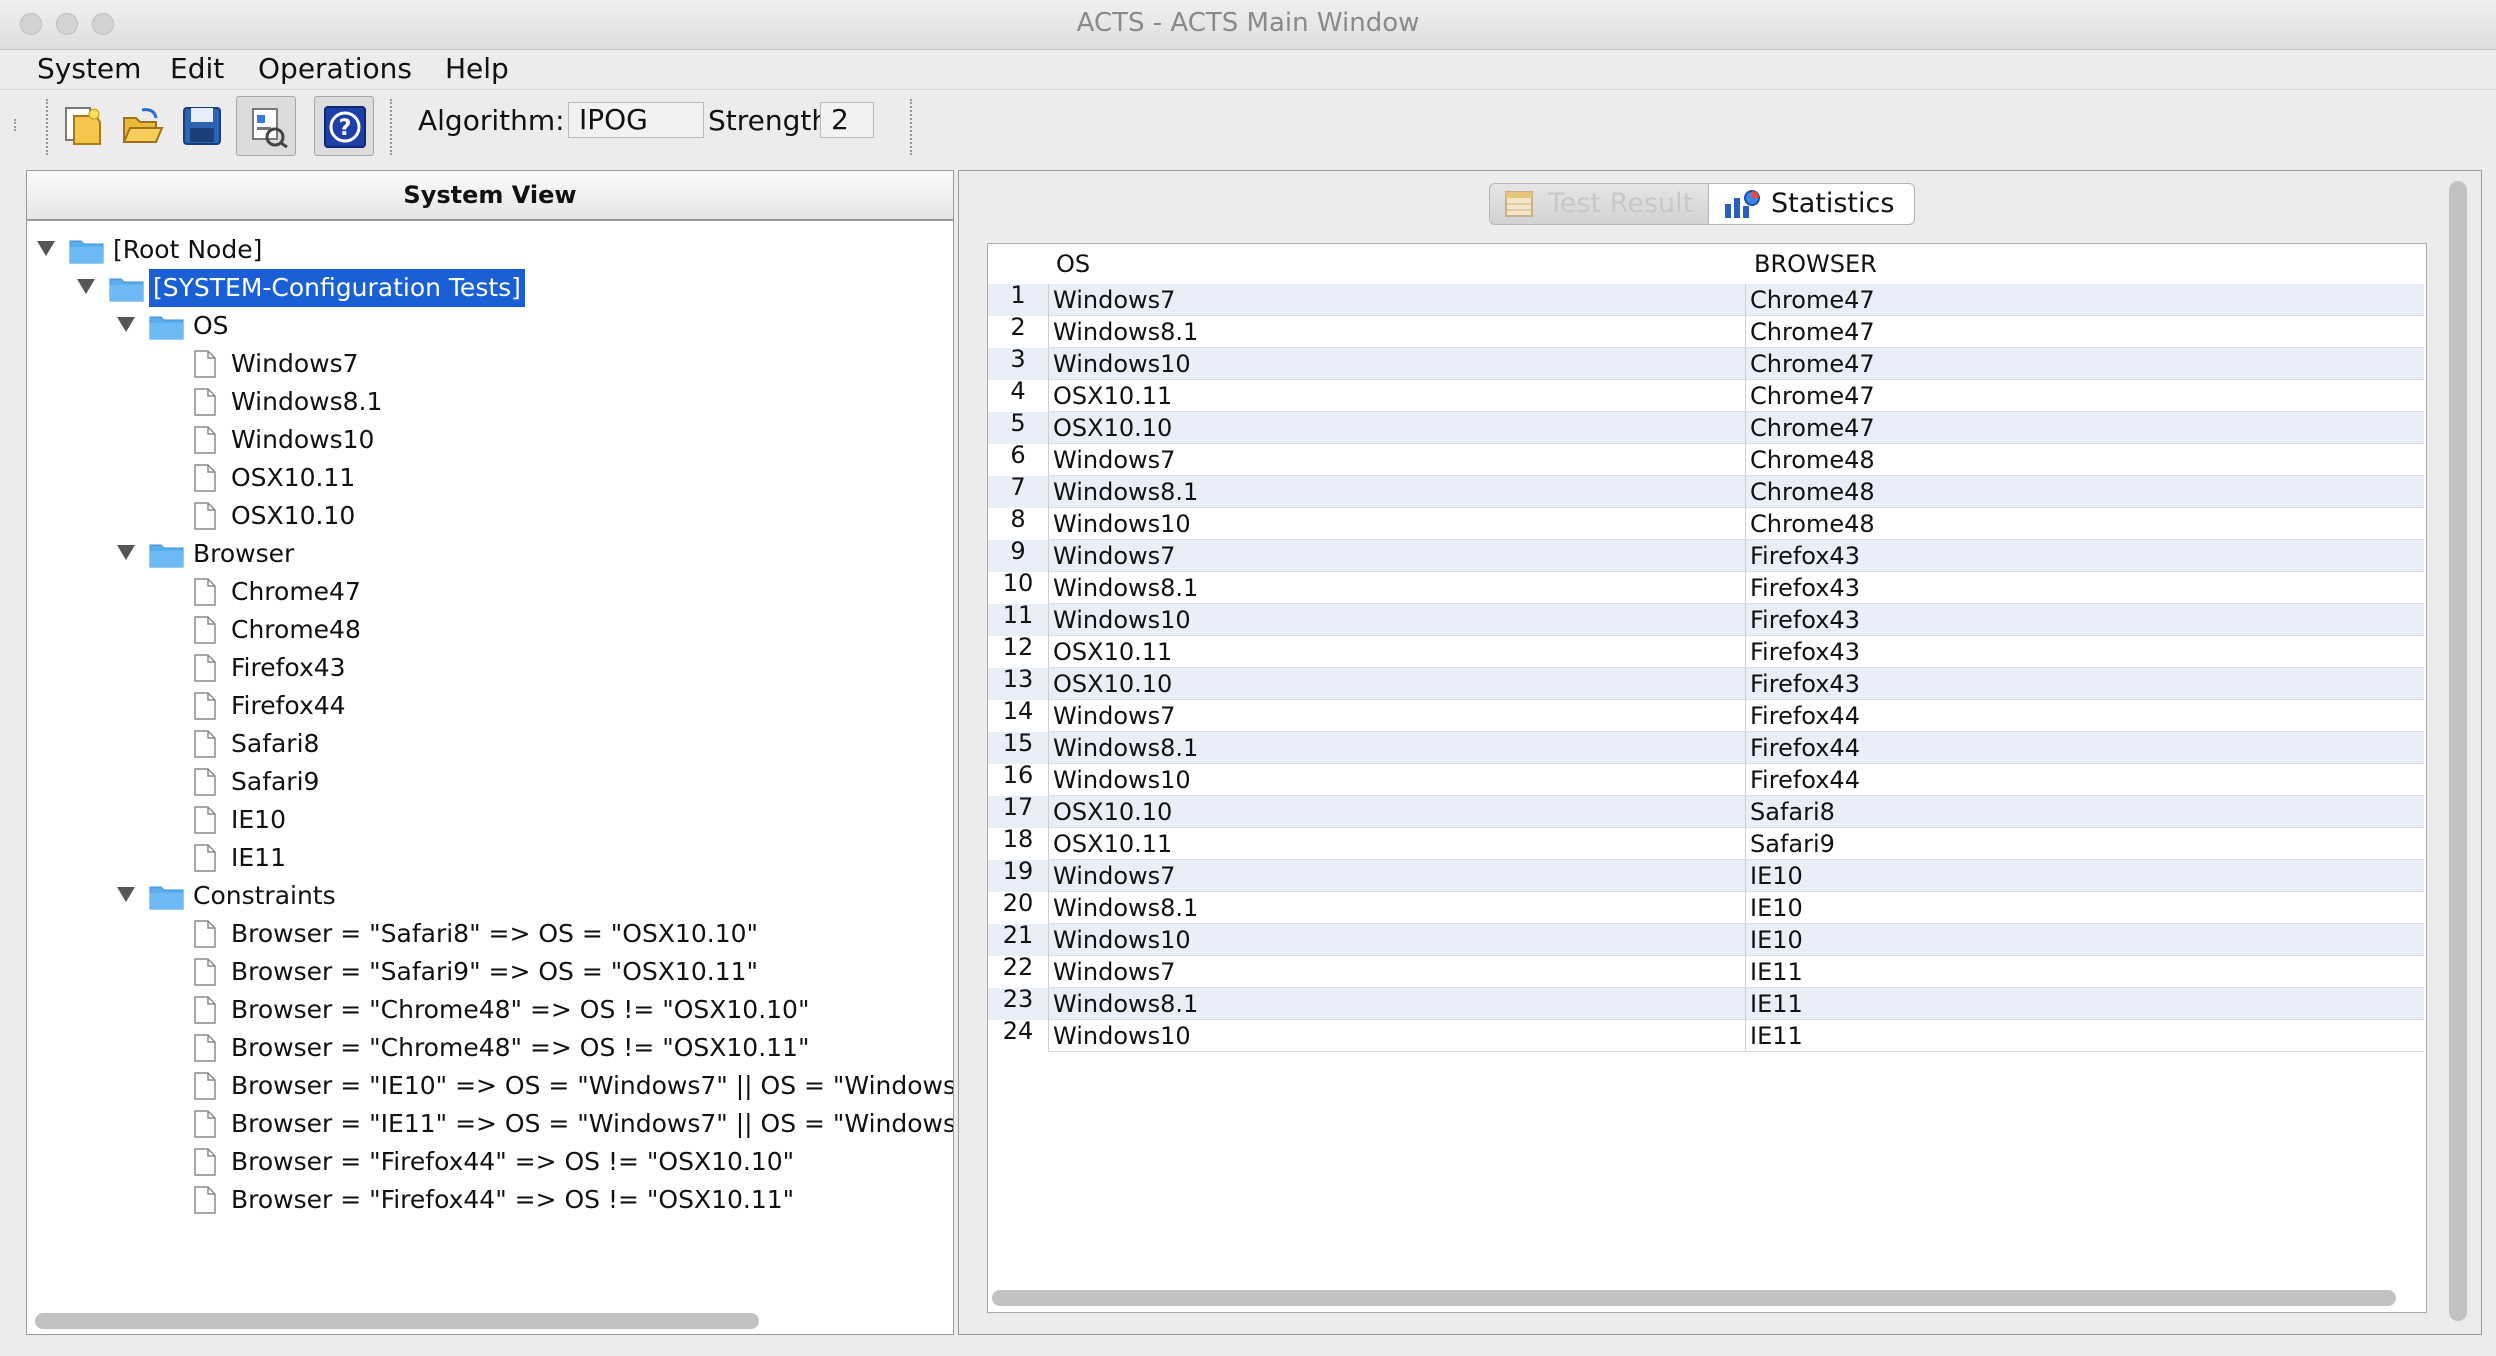 This screenshot has height=1356, width=2496. I want to click on tree-leaf-node: Firefox43, so click(490, 668).